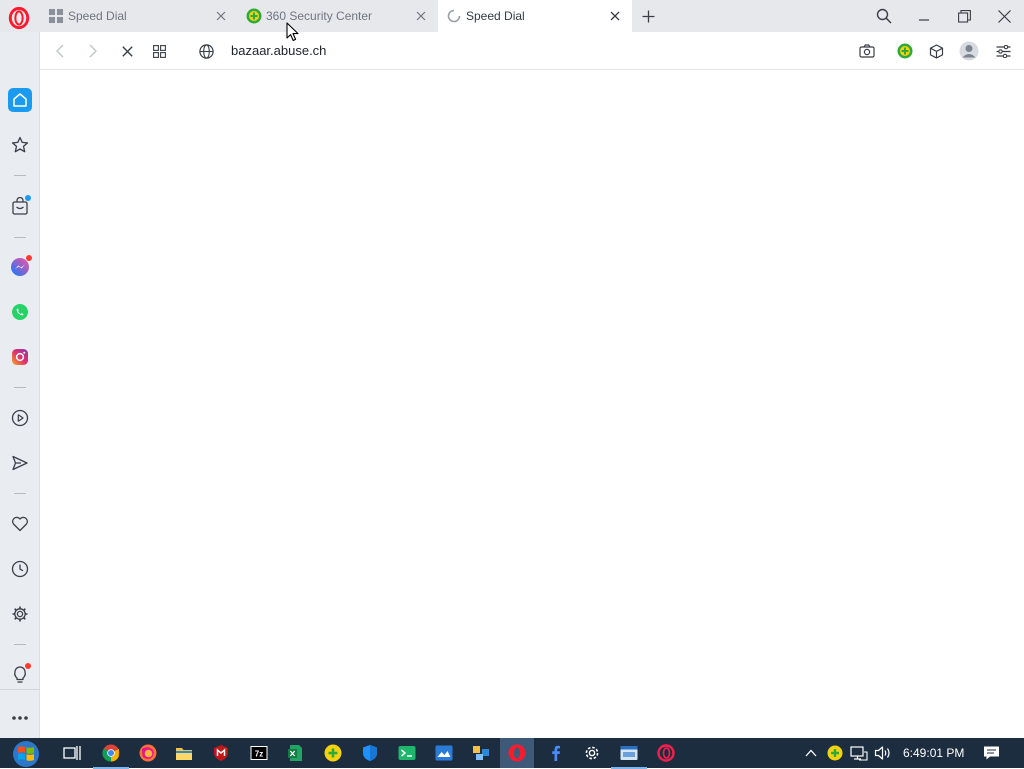 The height and width of the screenshot is (769, 1024). What do you see at coordinates (481, 753) in the screenshot?
I see `network-icon` at bounding box center [481, 753].